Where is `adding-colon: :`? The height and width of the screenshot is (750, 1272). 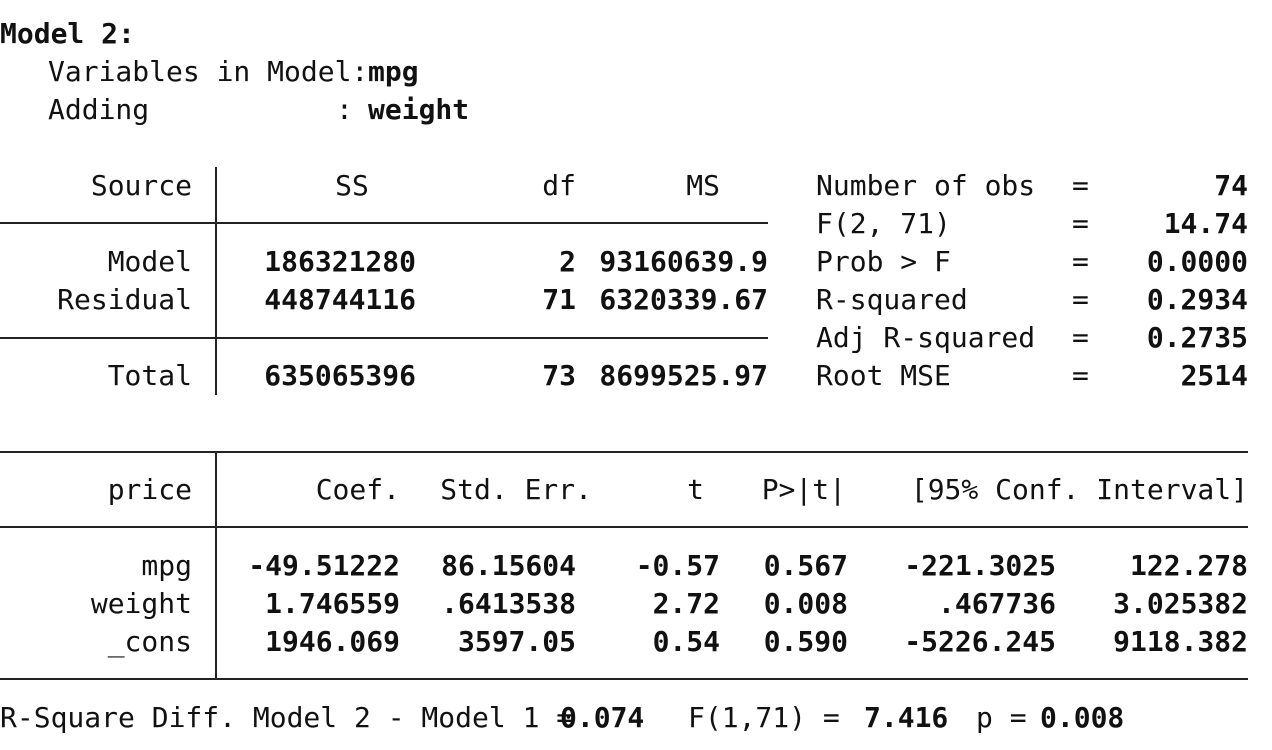 adding-colon: : is located at coordinates (344, 109).